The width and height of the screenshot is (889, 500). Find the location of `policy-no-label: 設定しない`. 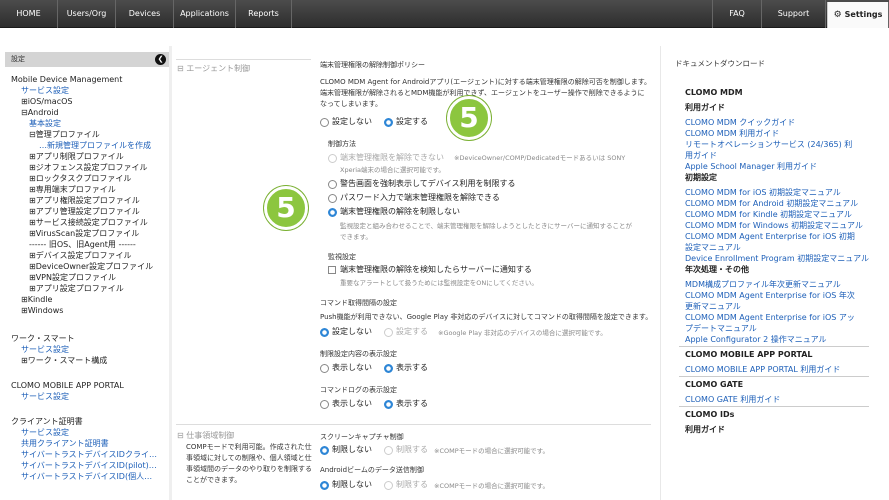

policy-no-label: 設定しない is located at coordinates (352, 122).